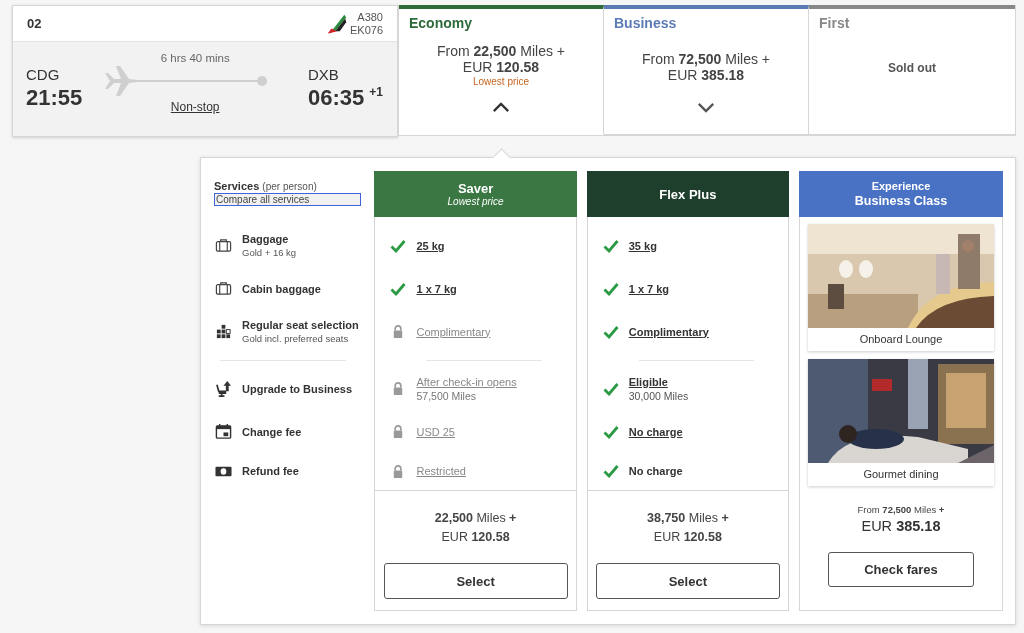  I want to click on fare-value-detail: 57,500 Miles, so click(446, 395).